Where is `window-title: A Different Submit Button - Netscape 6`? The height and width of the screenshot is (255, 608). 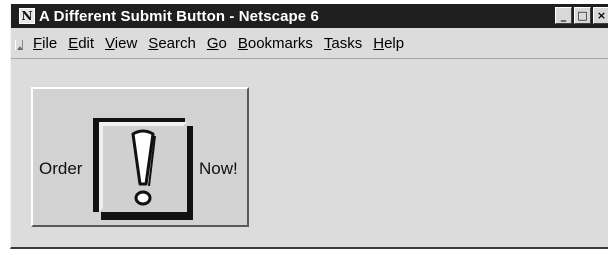 window-title: A Different Submit Button - Netscape 6 is located at coordinates (179, 16).